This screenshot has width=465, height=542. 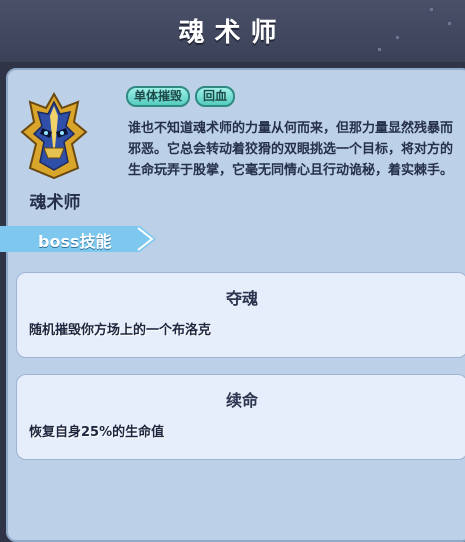 I want to click on tag-single-destroy: 单体摧毁, so click(x=158, y=96).